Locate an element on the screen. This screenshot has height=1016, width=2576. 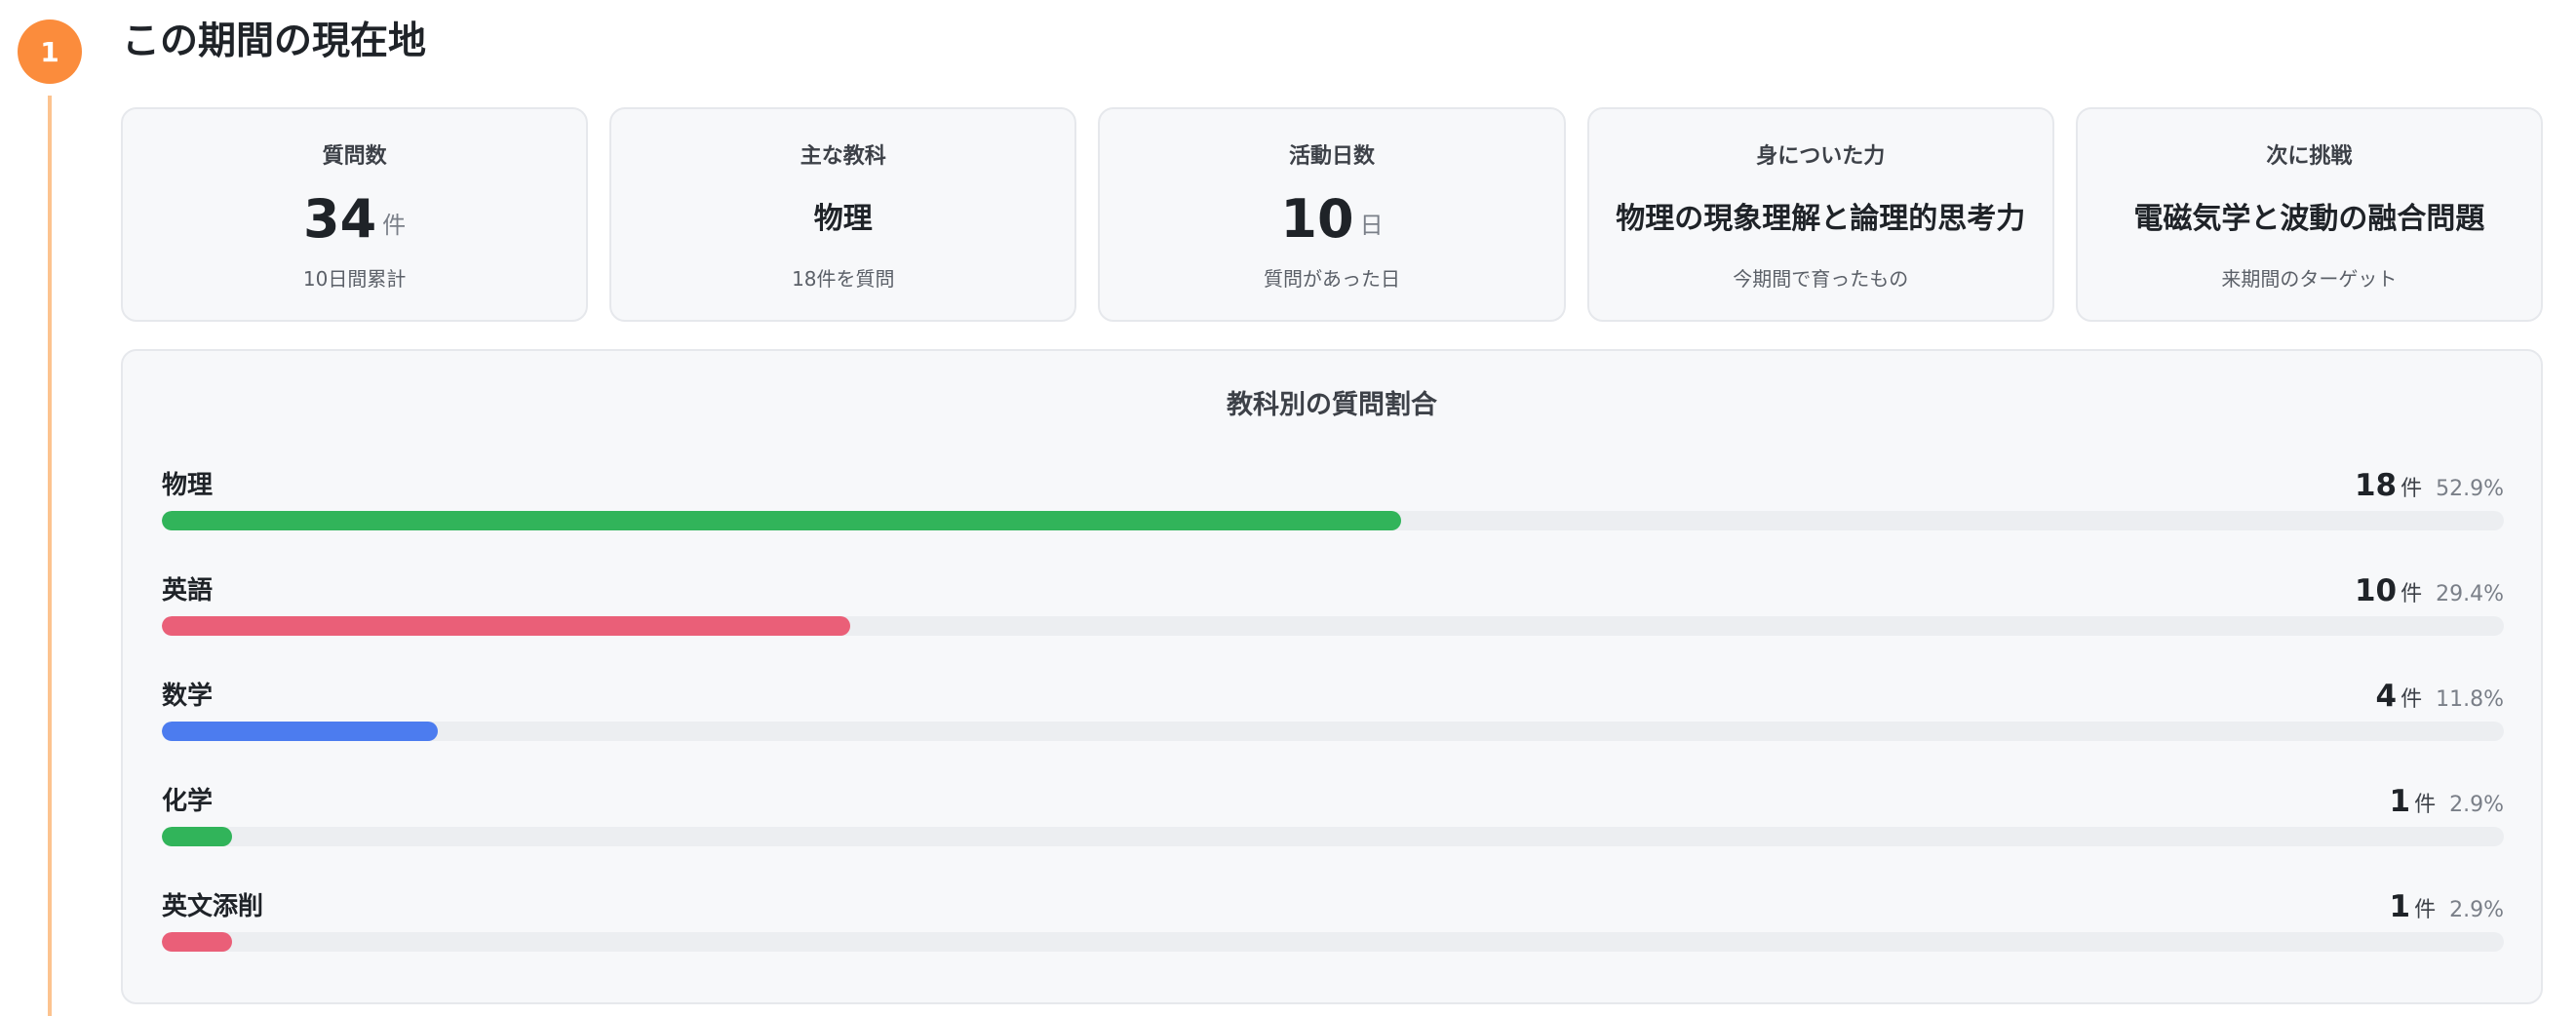
stat-card-next-challenge: 次に挑戦 電磁気学と波動の融合問題 来期間のターゲット is located at coordinates (2309, 214).